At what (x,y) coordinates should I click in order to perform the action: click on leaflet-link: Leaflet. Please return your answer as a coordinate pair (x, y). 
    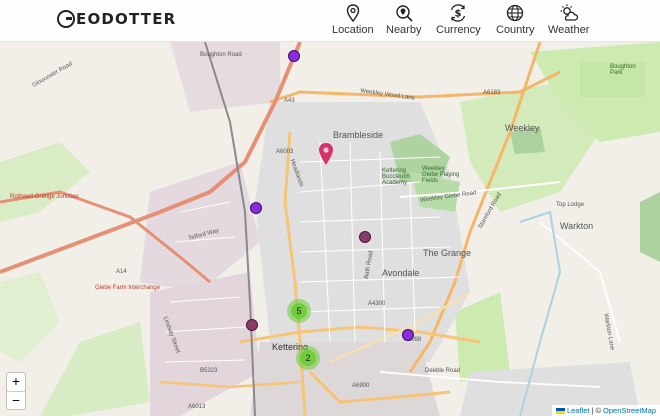
    Looking at the image, I should click on (578, 410).